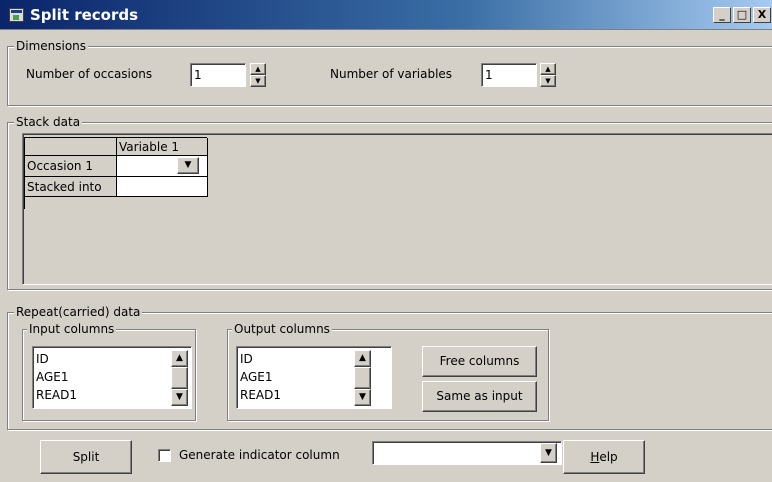  I want to click on variables-input: 1, so click(509, 75).